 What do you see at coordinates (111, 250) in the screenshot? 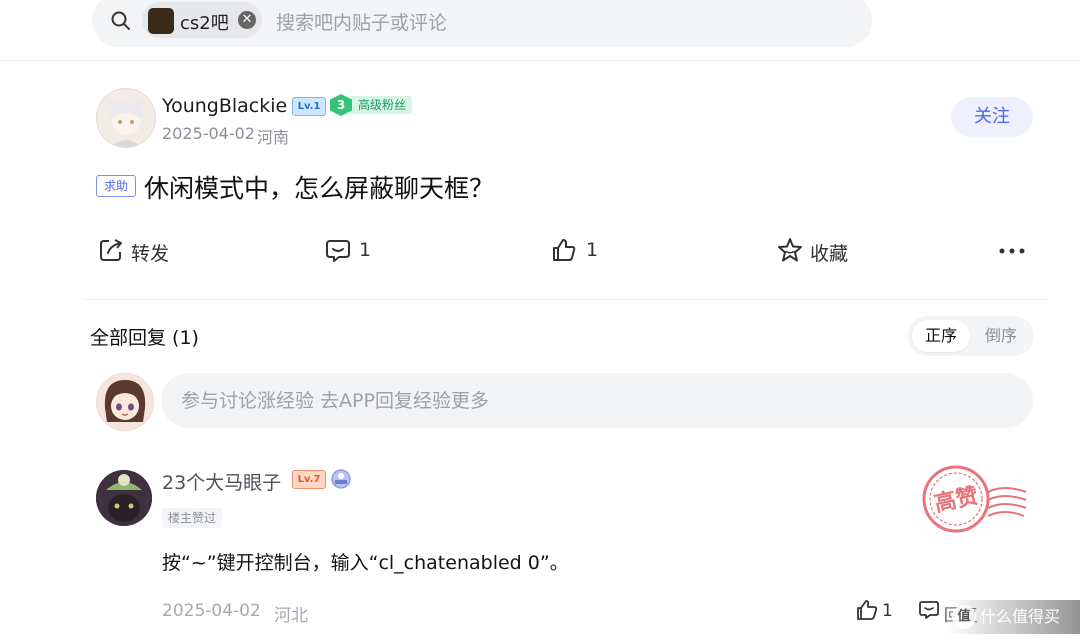
I see `share-icon` at bounding box center [111, 250].